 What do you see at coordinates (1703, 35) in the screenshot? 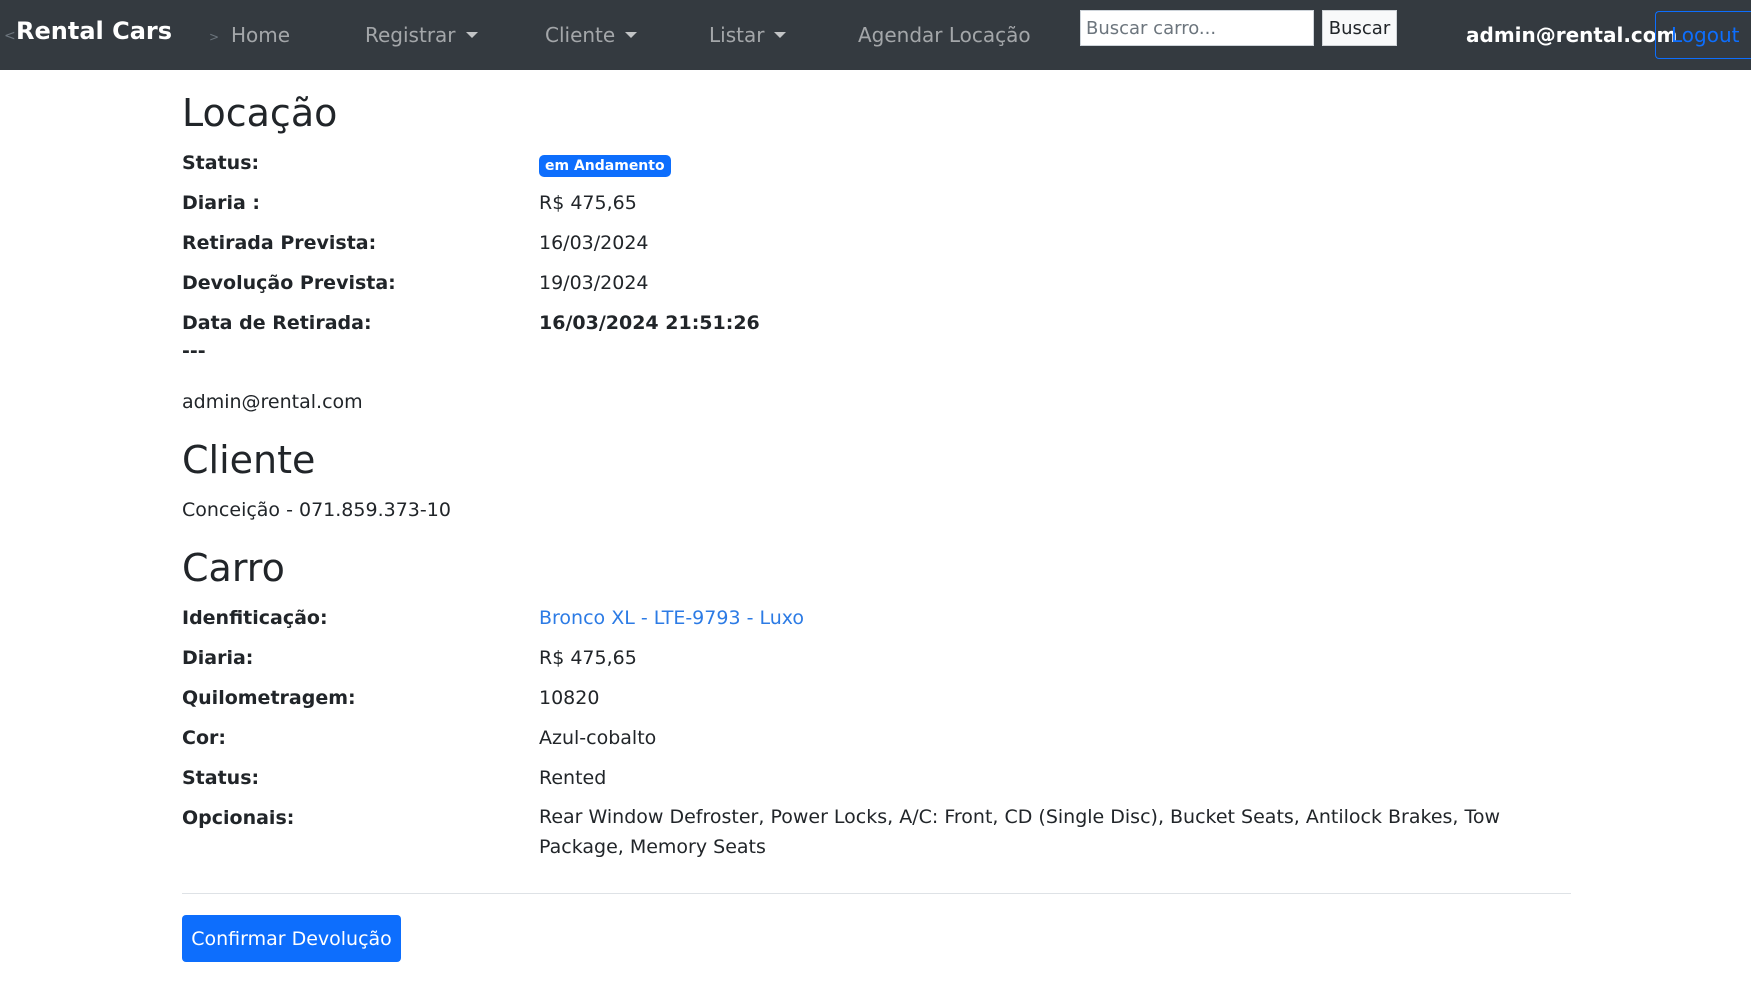
I see `logout-button: Logout` at bounding box center [1703, 35].